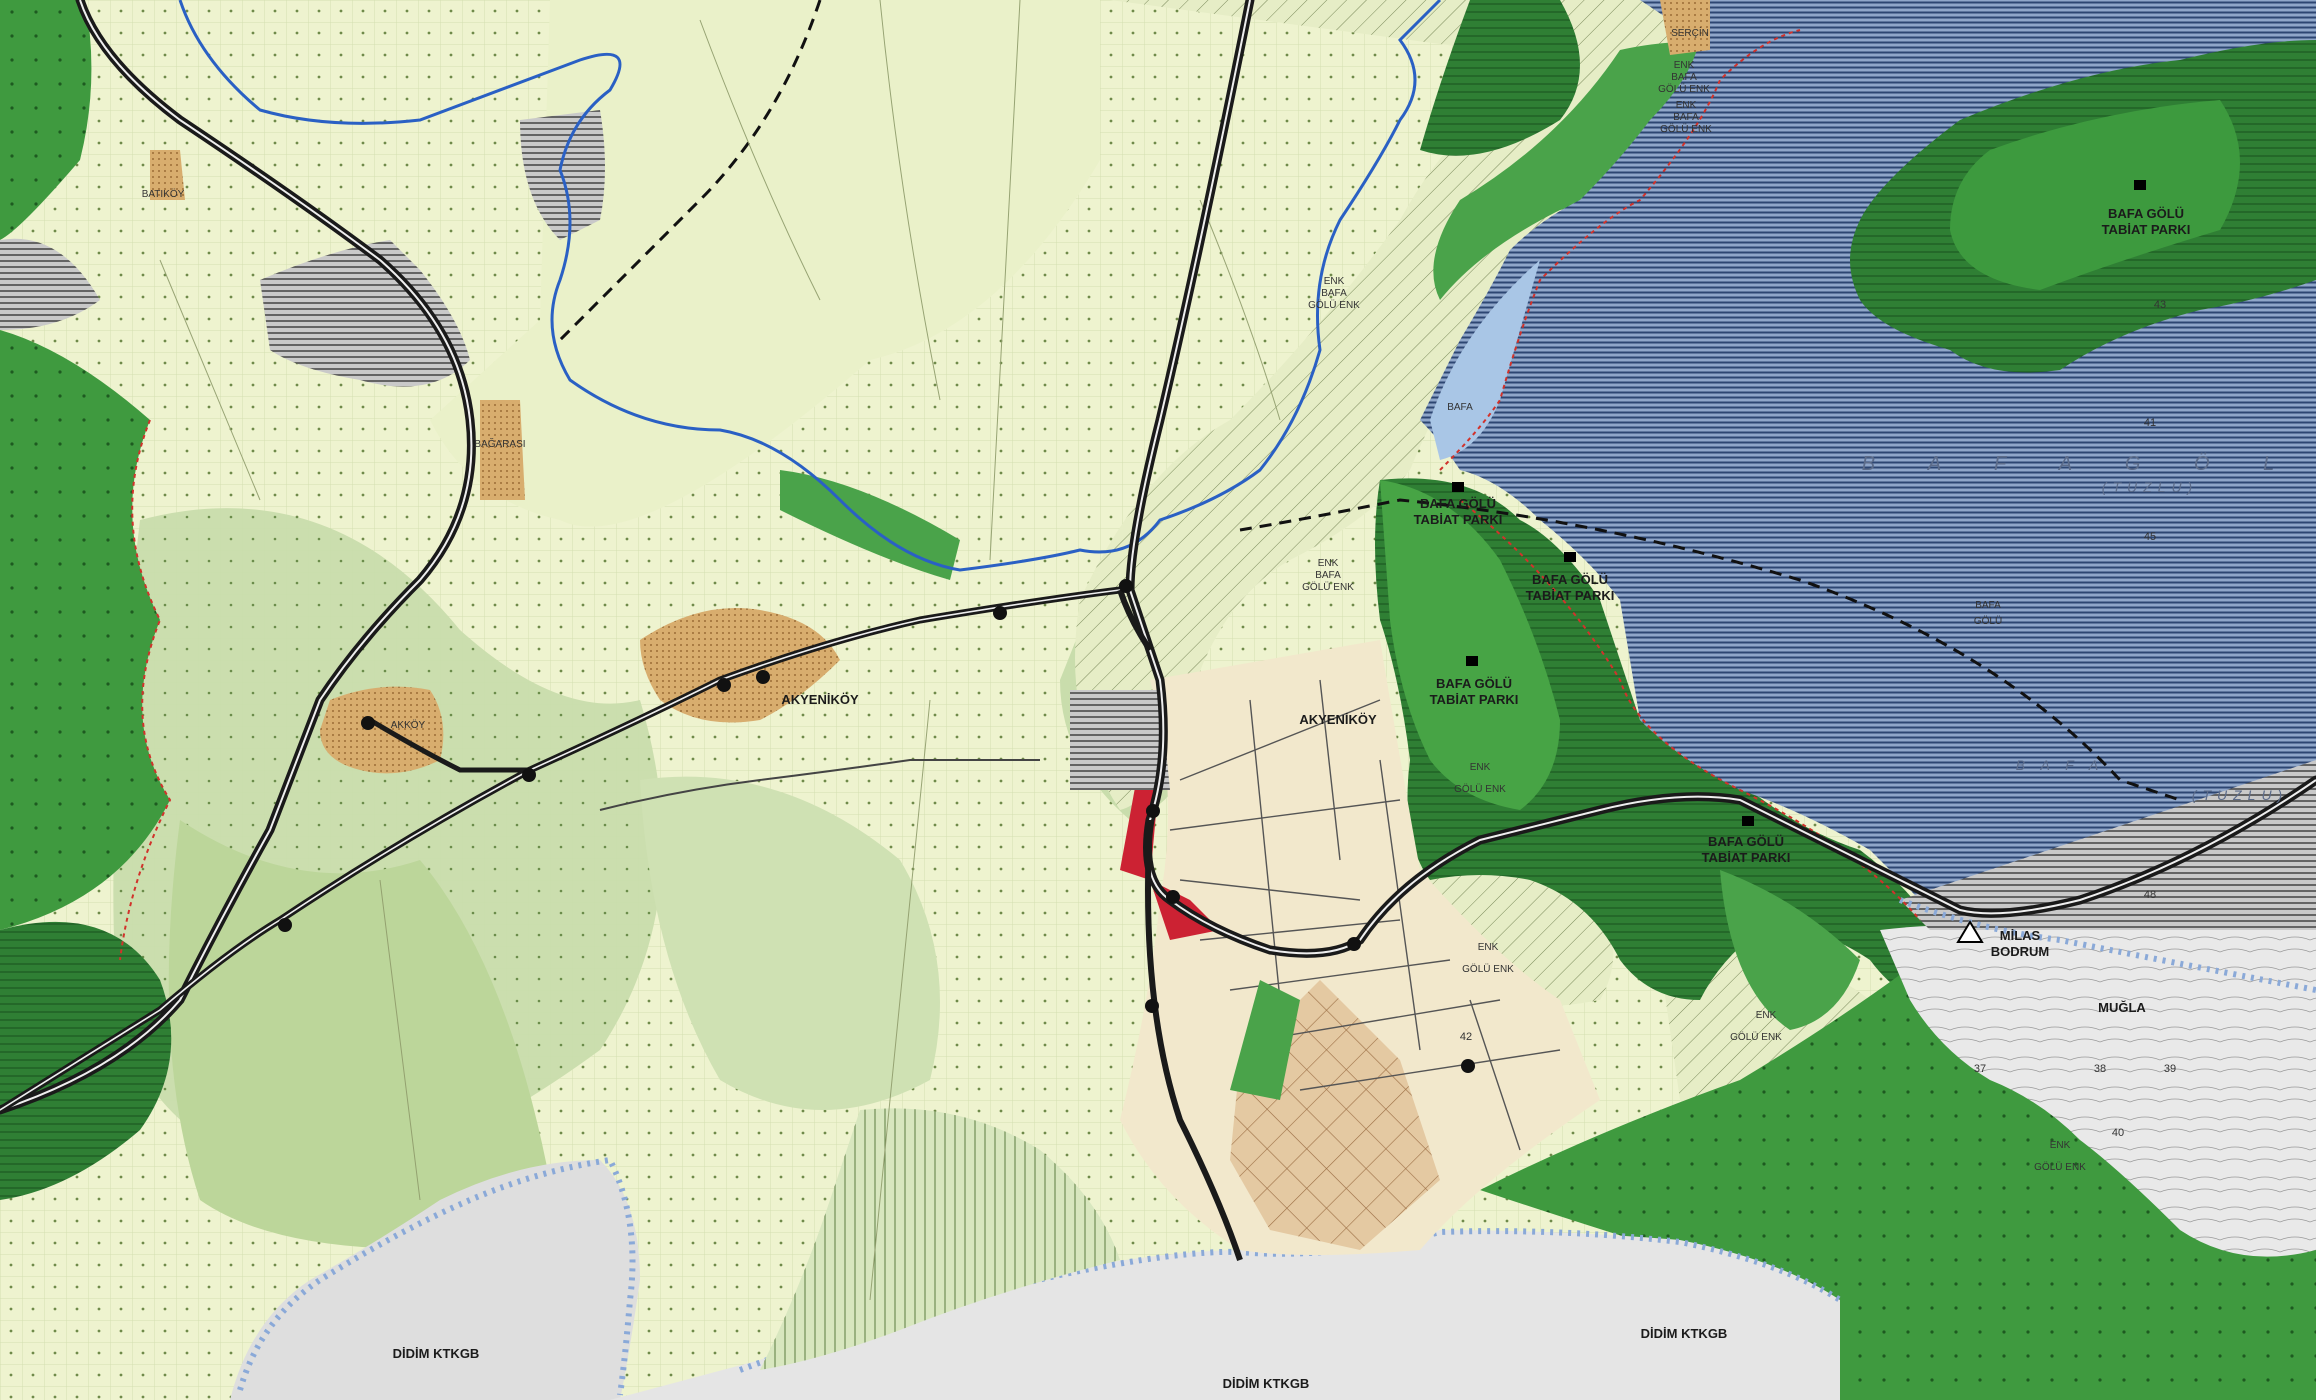 This screenshot has height=1400, width=2316. I want to click on label-enk-top-2: BAFA, so click(1684, 77).